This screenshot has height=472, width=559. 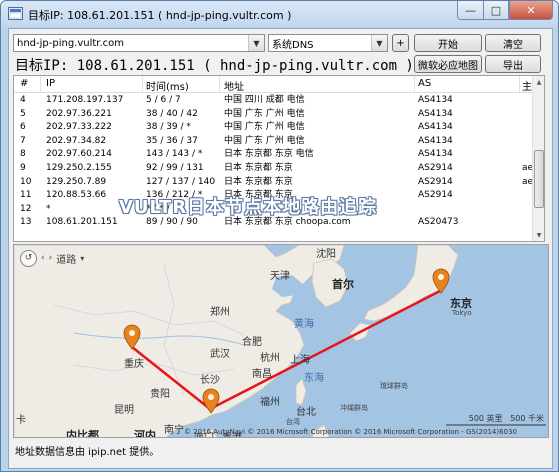 What do you see at coordinates (314, 378) in the screenshot?
I see `label-east-sea: 东海` at bounding box center [314, 378].